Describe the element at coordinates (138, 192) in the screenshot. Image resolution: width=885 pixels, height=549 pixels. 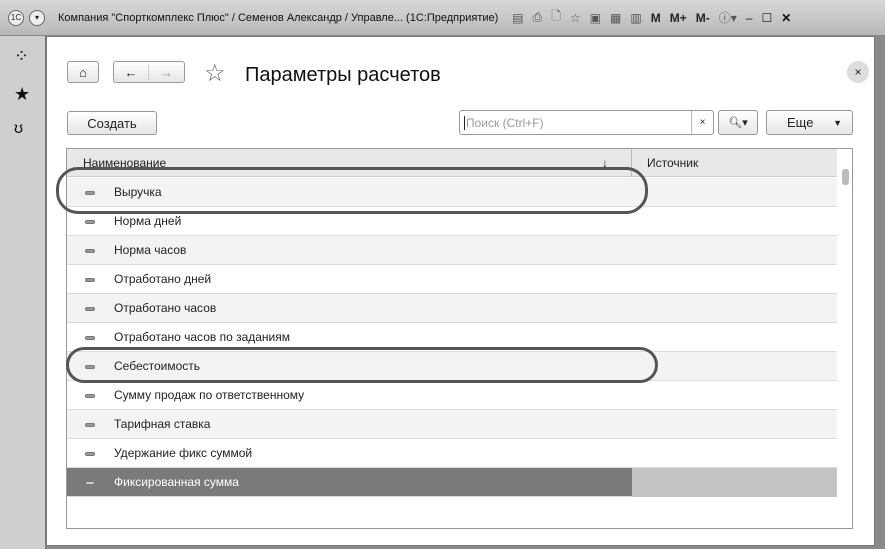
I see `row-name: Выручка` at that location.